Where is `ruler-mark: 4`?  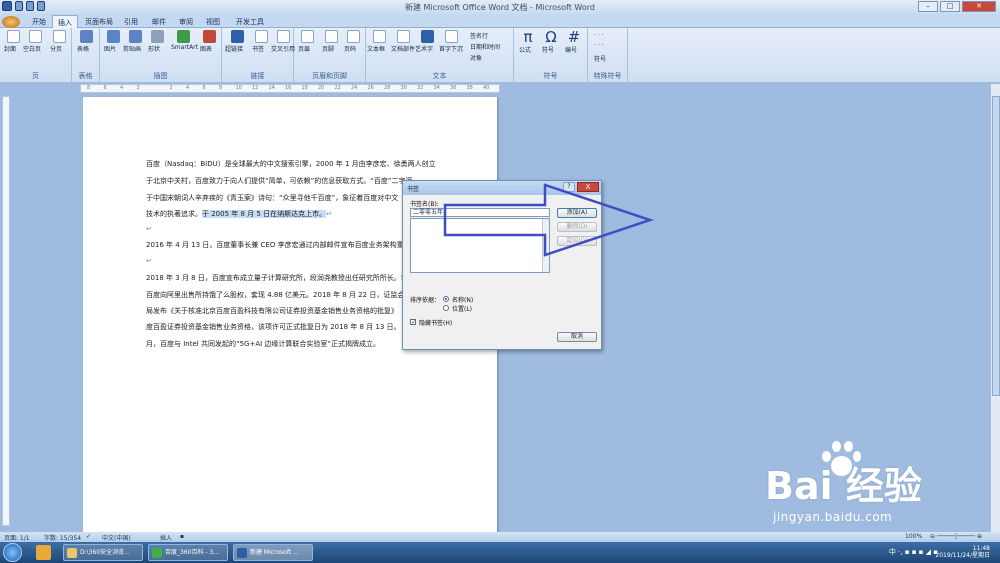 ruler-mark: 4 is located at coordinates (122, 88).